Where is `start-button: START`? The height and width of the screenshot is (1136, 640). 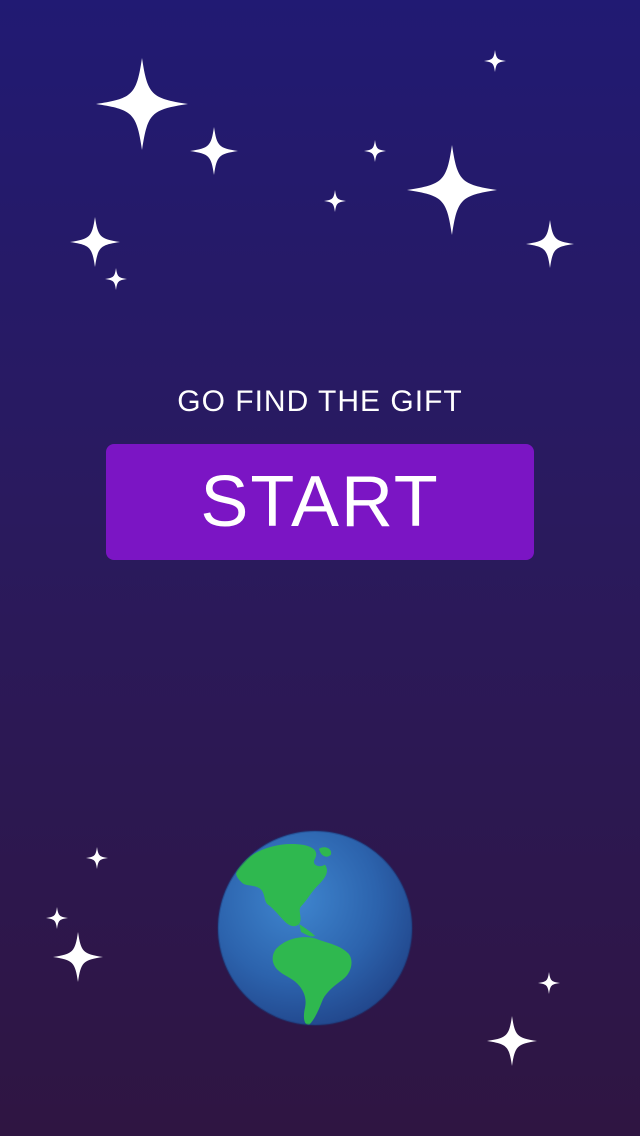 start-button: START is located at coordinates (320, 502).